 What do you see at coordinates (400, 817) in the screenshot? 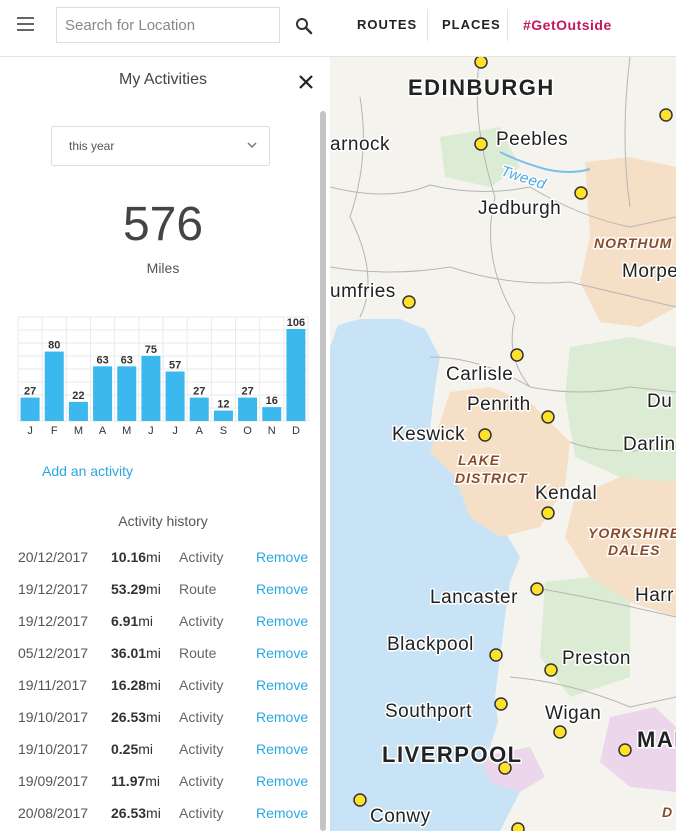
I see `map-place-label: Conwy` at bounding box center [400, 817].